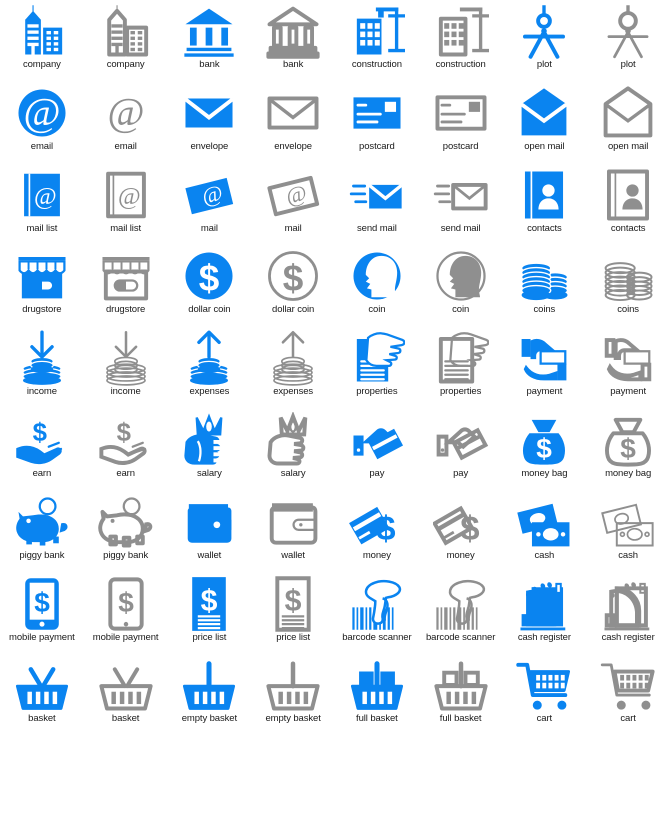  Describe the element at coordinates (461, 195) in the screenshot. I see `send-mail-icon` at that location.